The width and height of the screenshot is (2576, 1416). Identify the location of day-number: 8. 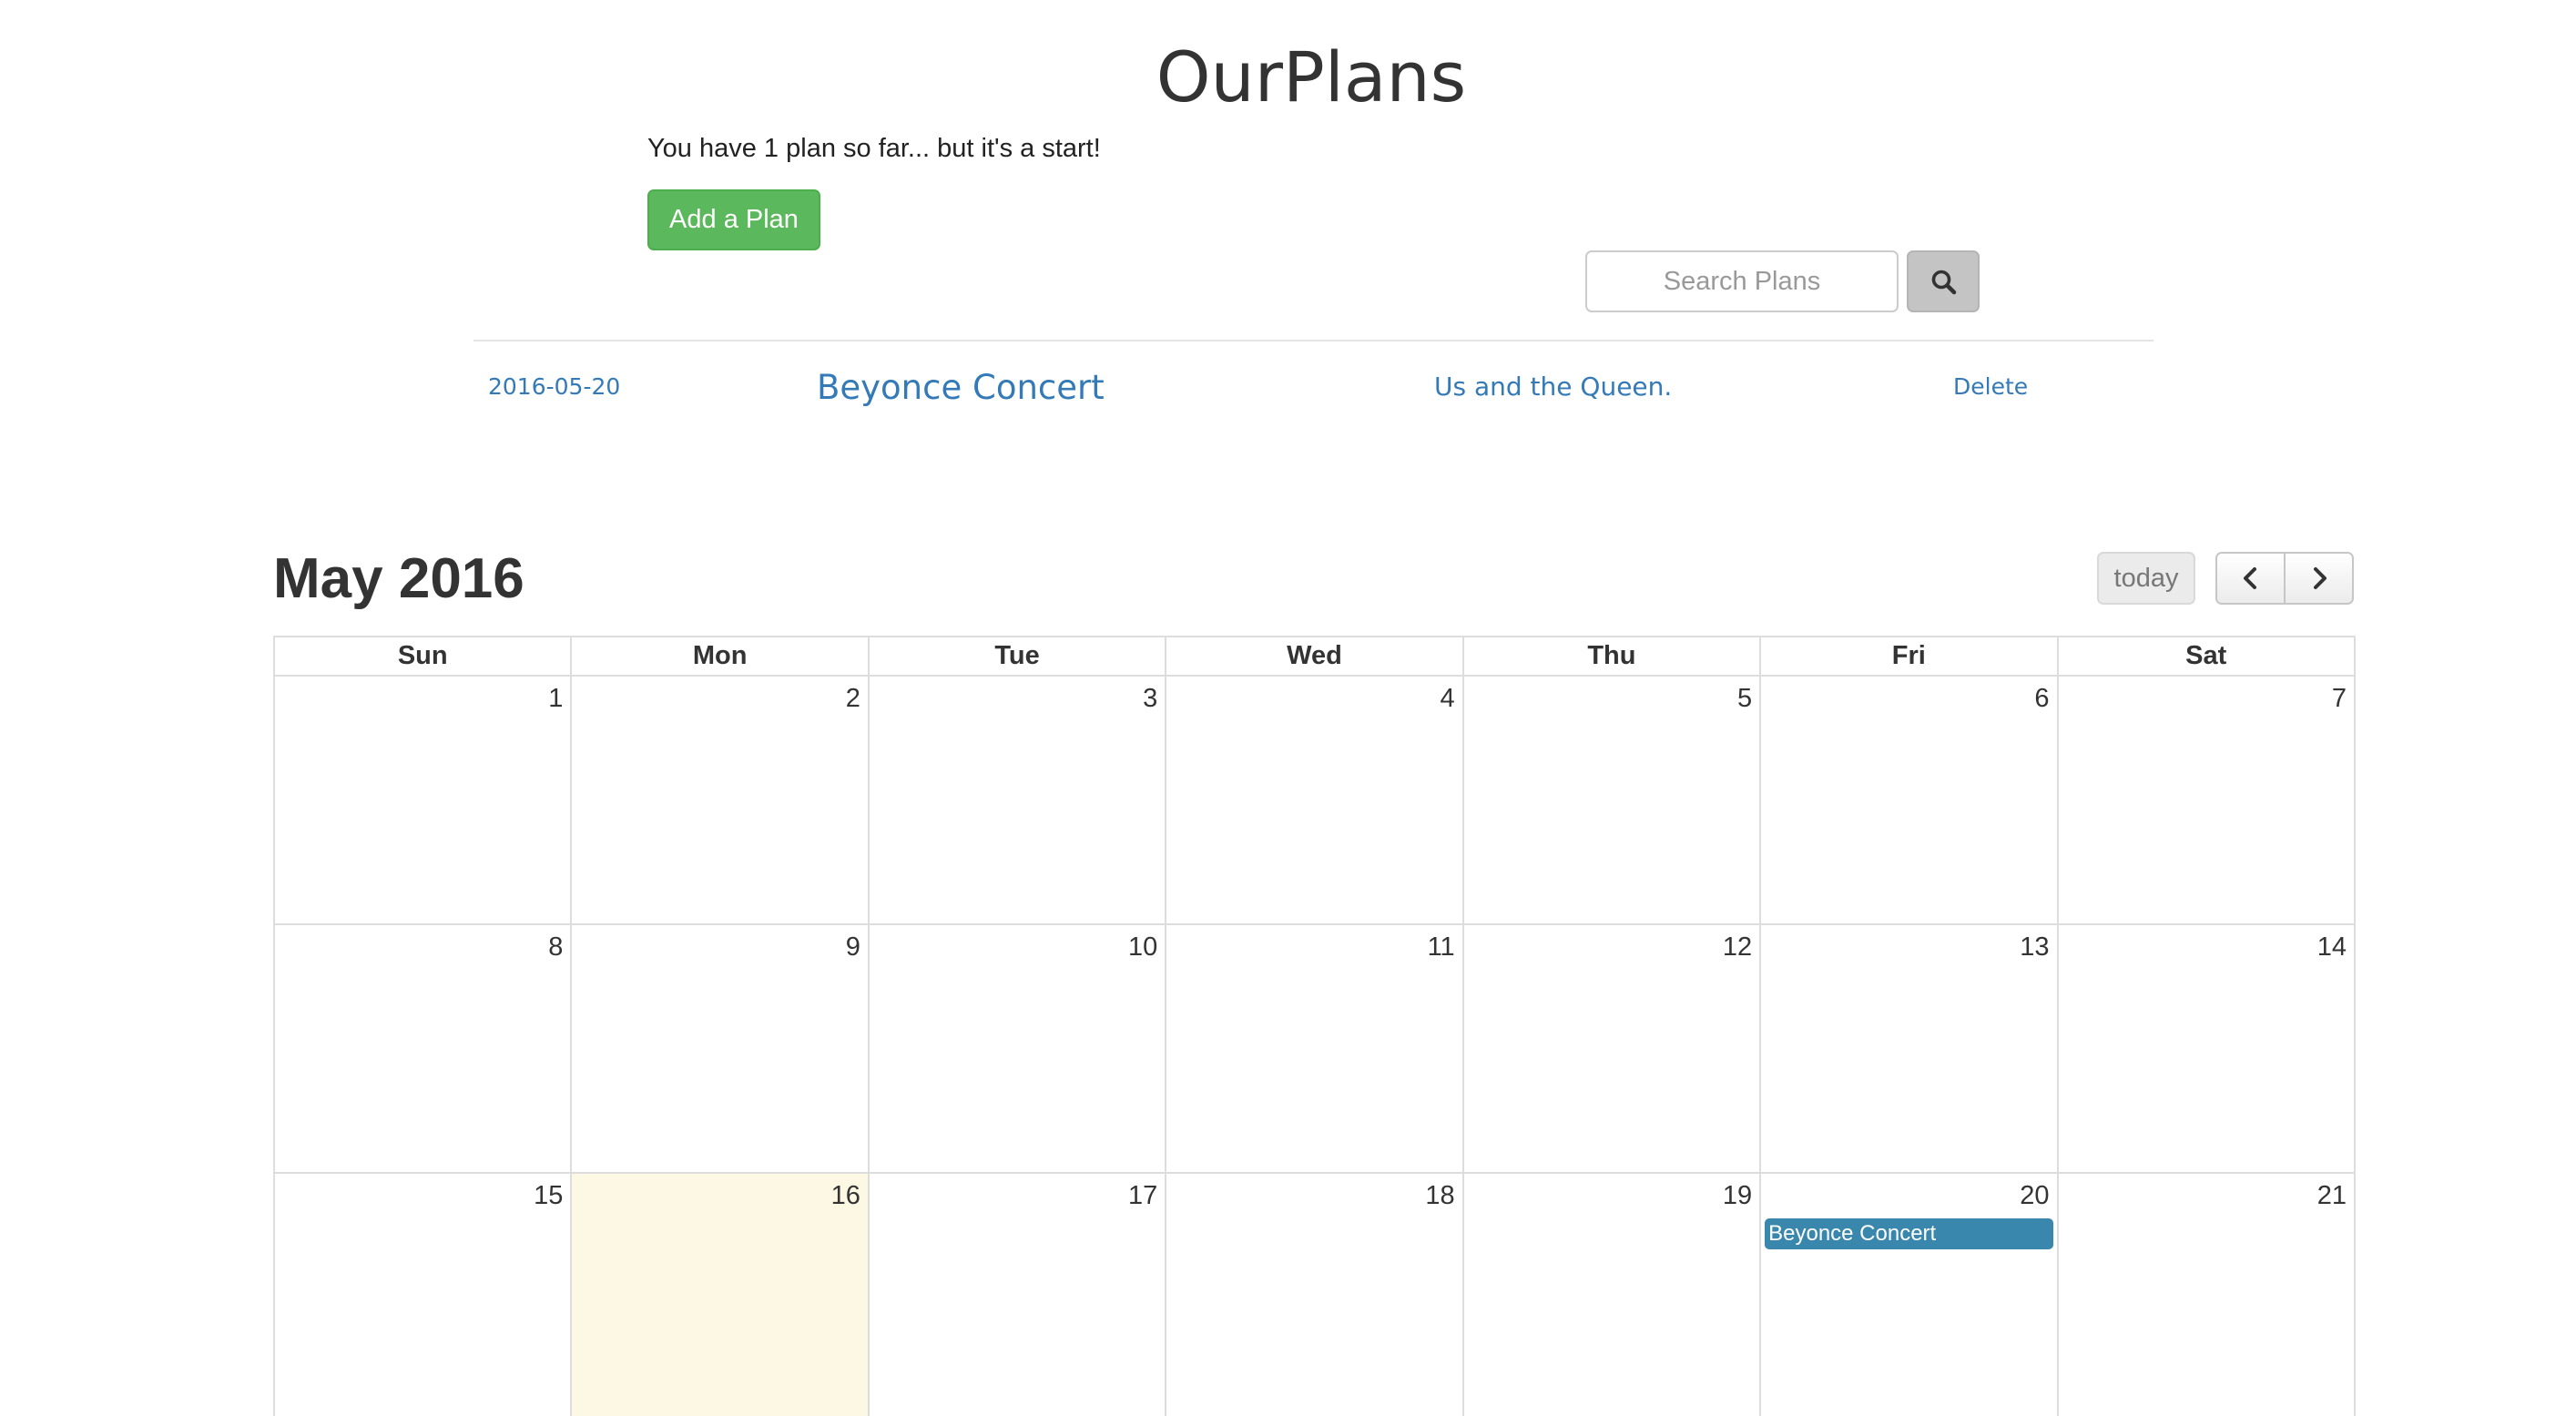
(556, 947).